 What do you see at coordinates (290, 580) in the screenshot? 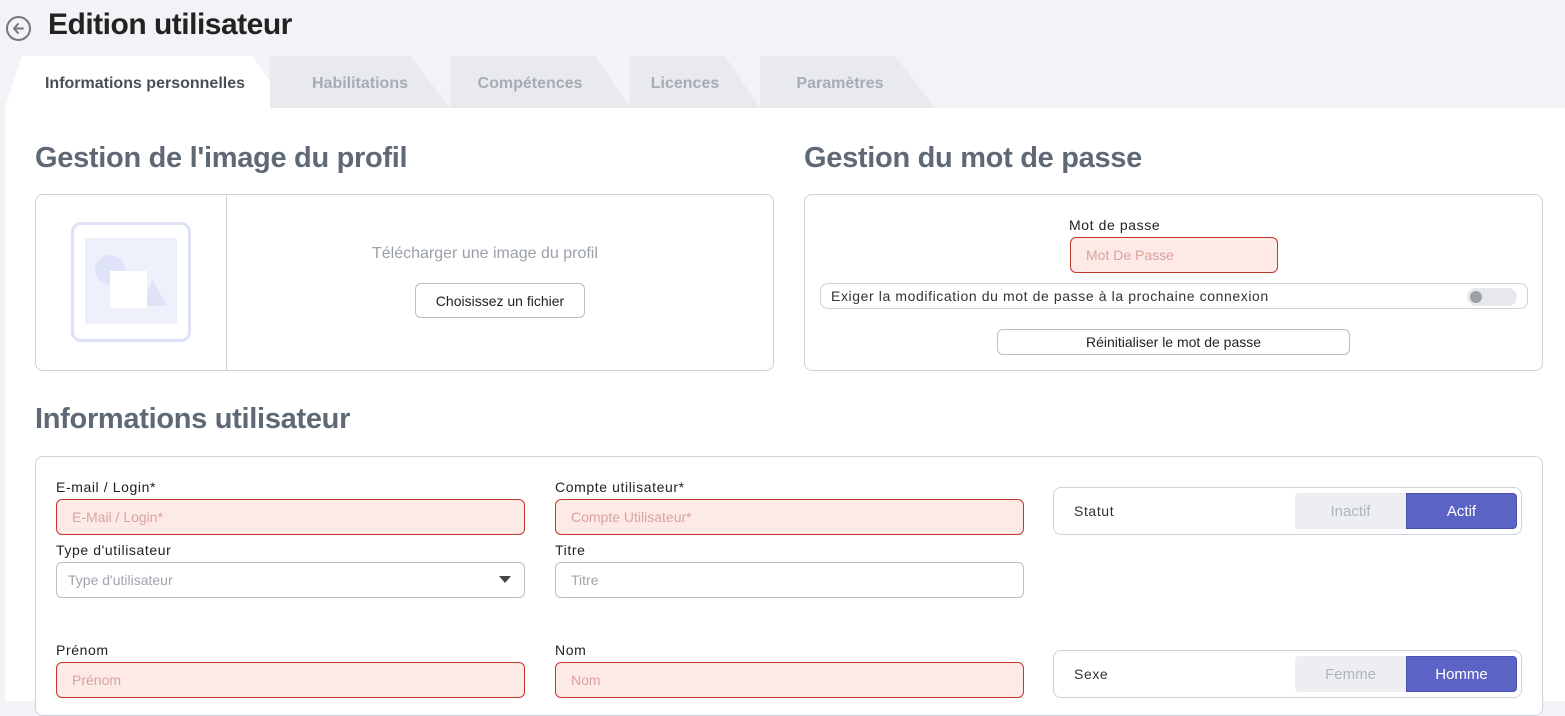
I see `user-type-select` at bounding box center [290, 580].